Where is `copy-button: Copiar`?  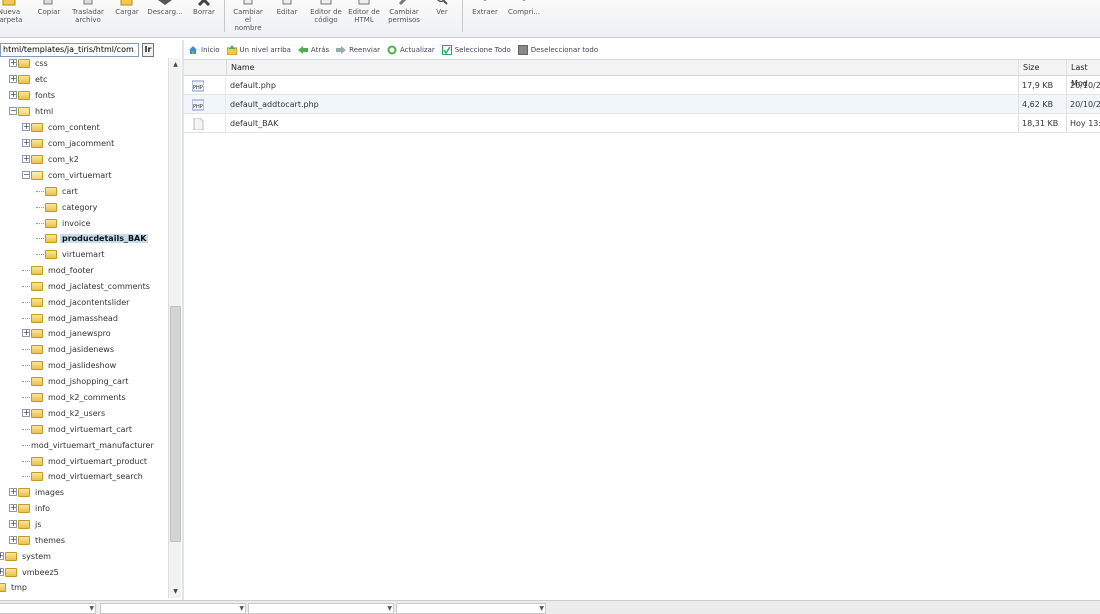 copy-button: Copiar is located at coordinates (49, 18).